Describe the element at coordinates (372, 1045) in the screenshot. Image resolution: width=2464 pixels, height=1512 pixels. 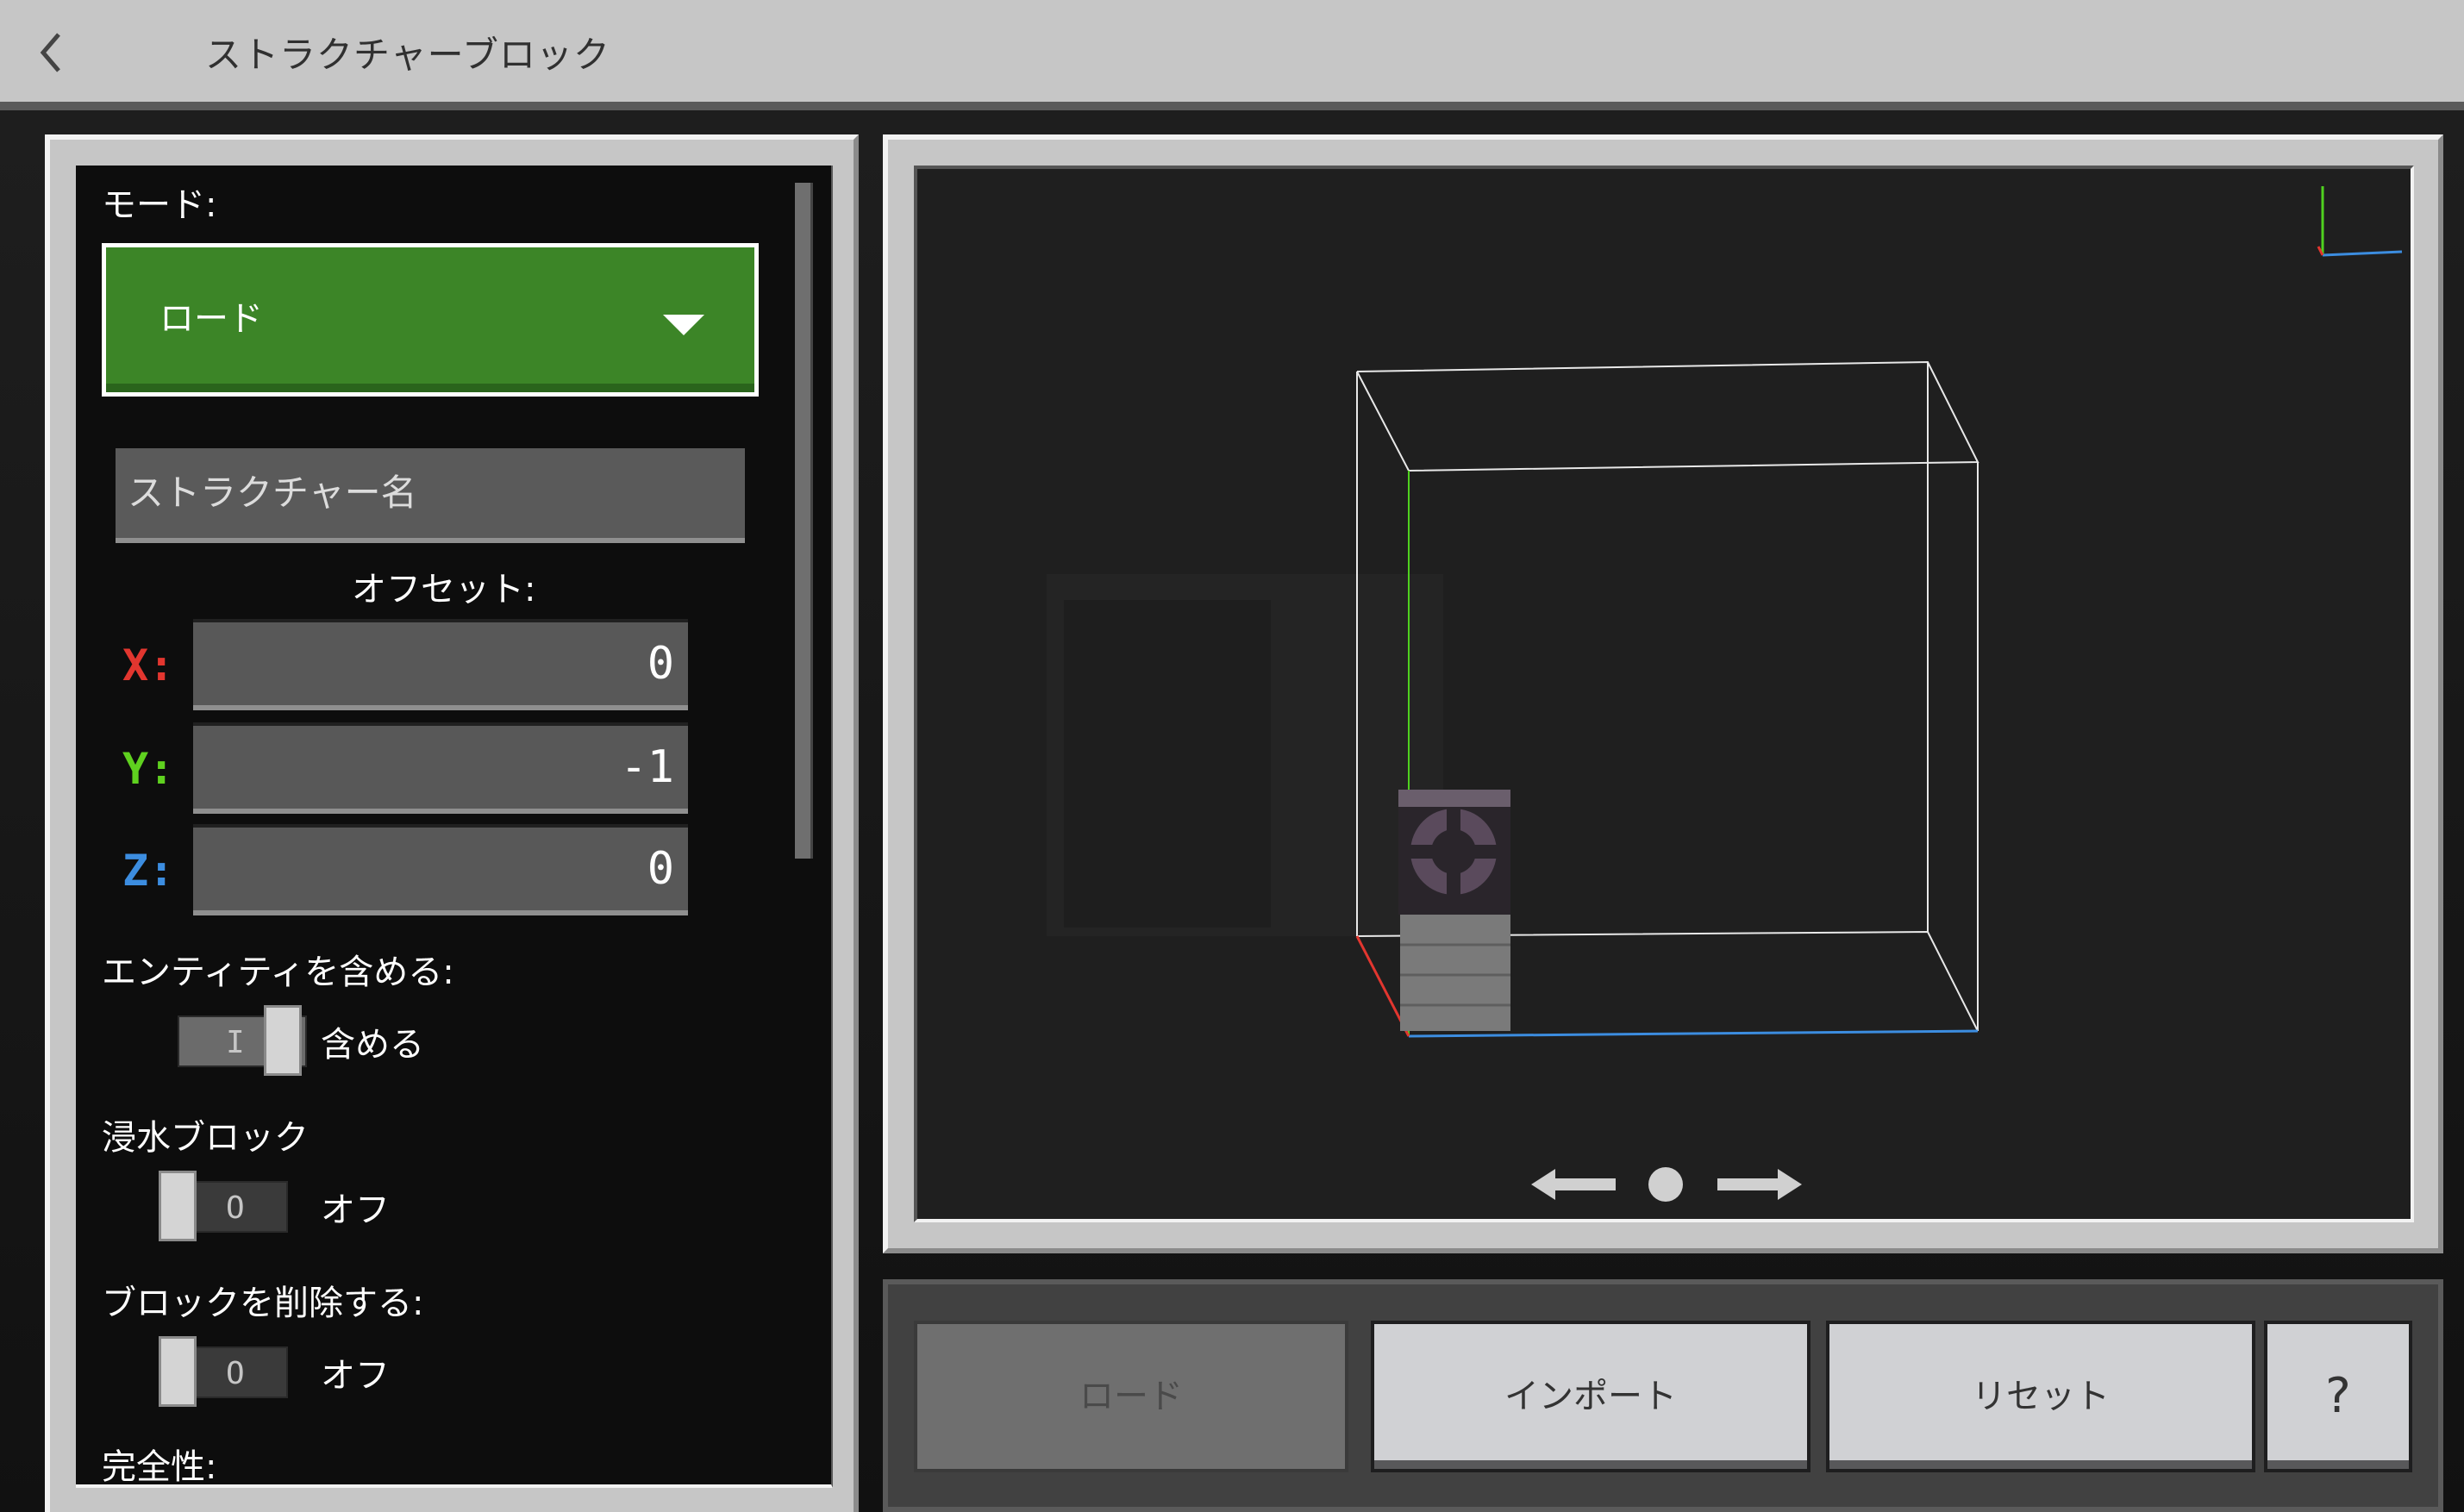
I see `include-entities-state: 含める` at that location.